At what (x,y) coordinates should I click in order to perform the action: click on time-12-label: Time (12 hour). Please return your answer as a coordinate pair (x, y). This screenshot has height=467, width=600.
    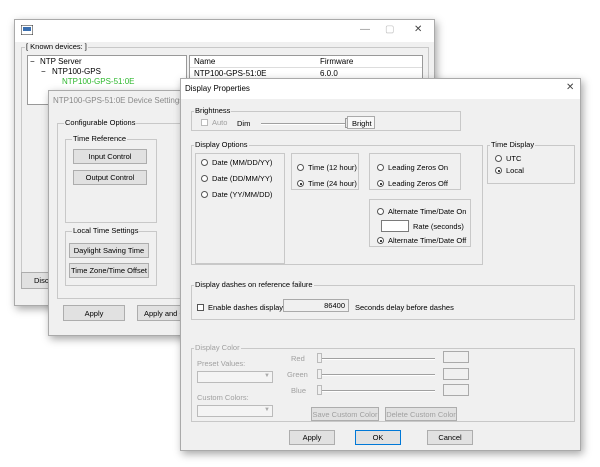
    Looking at the image, I should click on (332, 167).